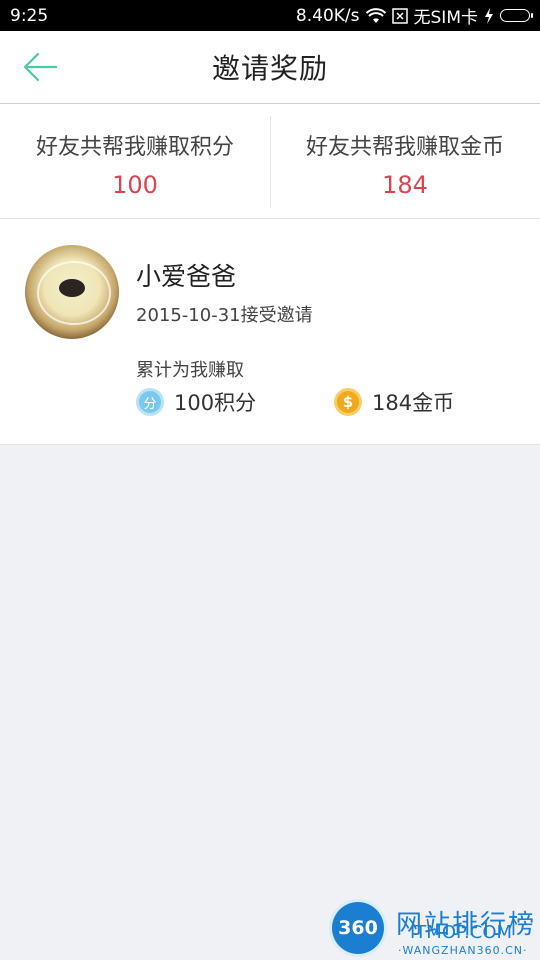 This screenshot has width=540, height=960. What do you see at coordinates (348, 402) in the screenshot?
I see `coin-icon: $` at bounding box center [348, 402].